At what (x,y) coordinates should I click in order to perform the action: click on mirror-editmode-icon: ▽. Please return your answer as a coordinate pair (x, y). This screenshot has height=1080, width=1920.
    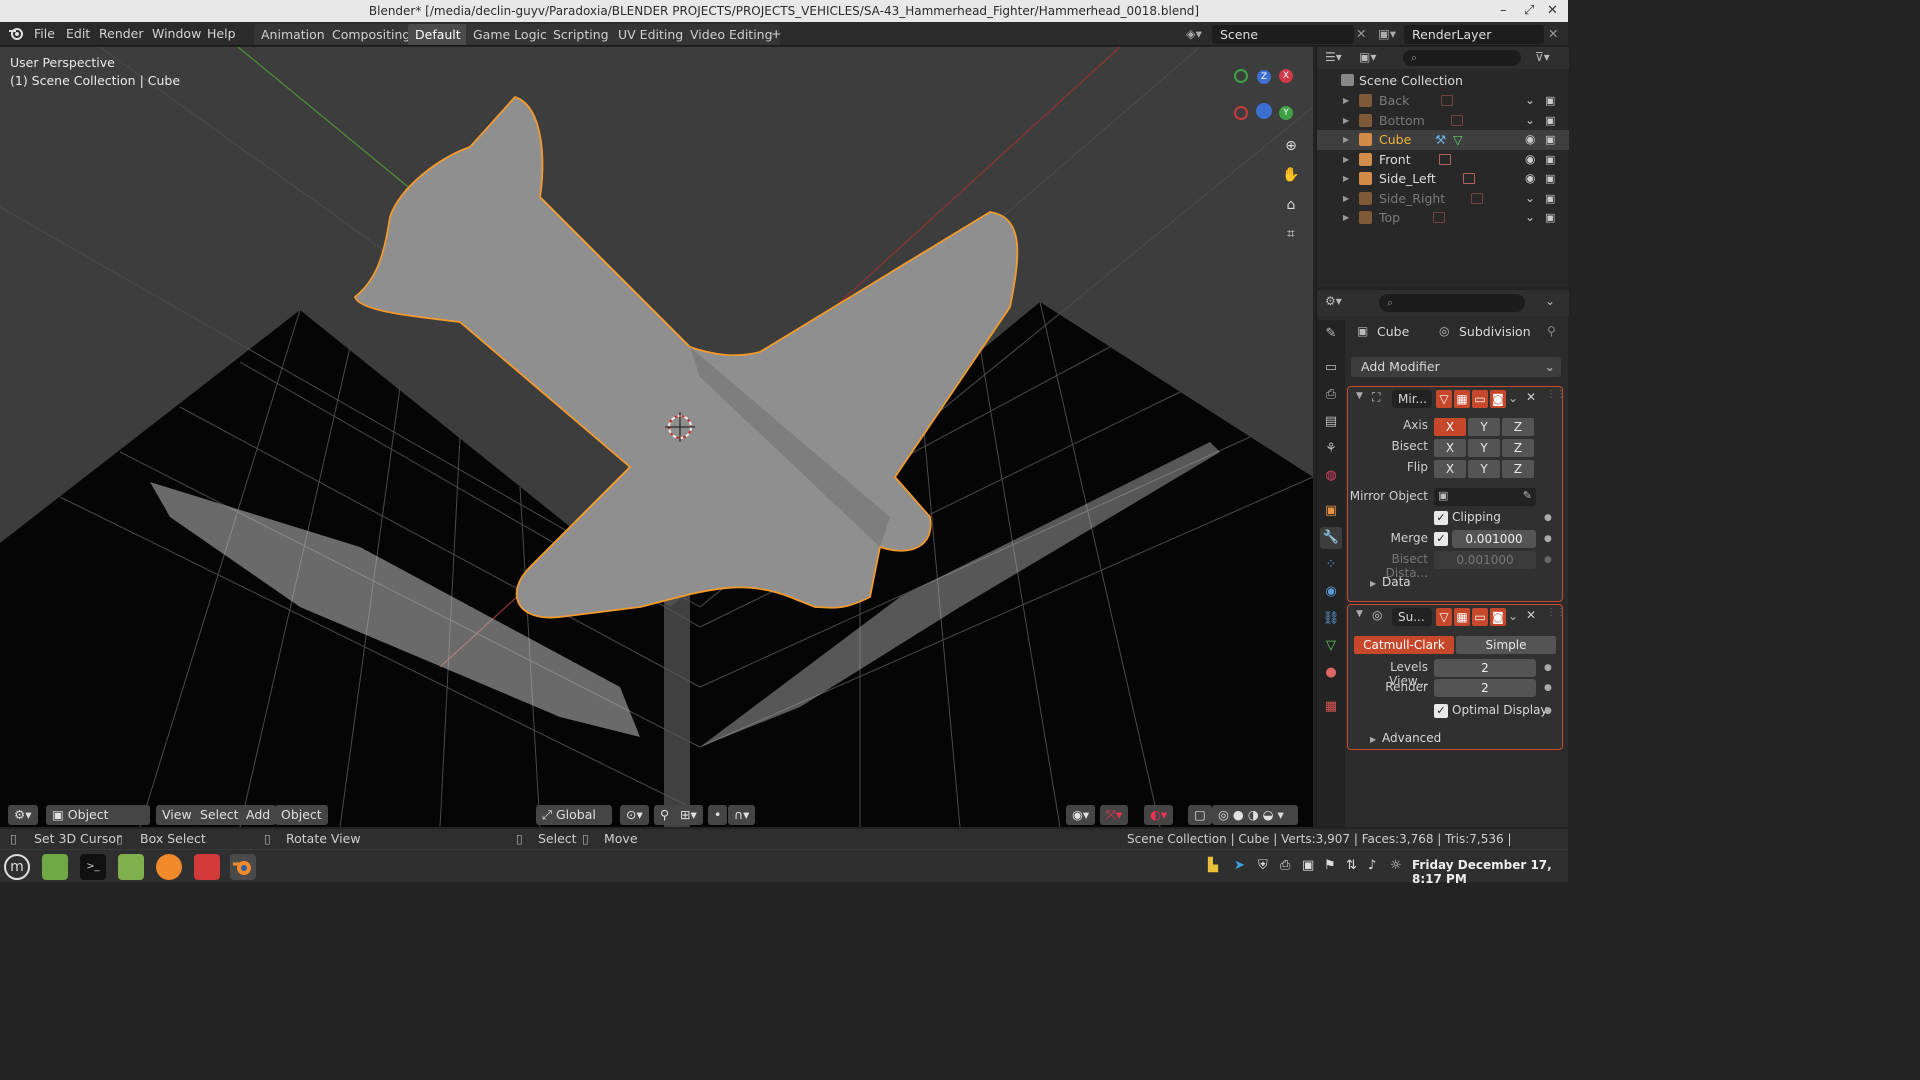
    Looking at the image, I should click on (1444, 399).